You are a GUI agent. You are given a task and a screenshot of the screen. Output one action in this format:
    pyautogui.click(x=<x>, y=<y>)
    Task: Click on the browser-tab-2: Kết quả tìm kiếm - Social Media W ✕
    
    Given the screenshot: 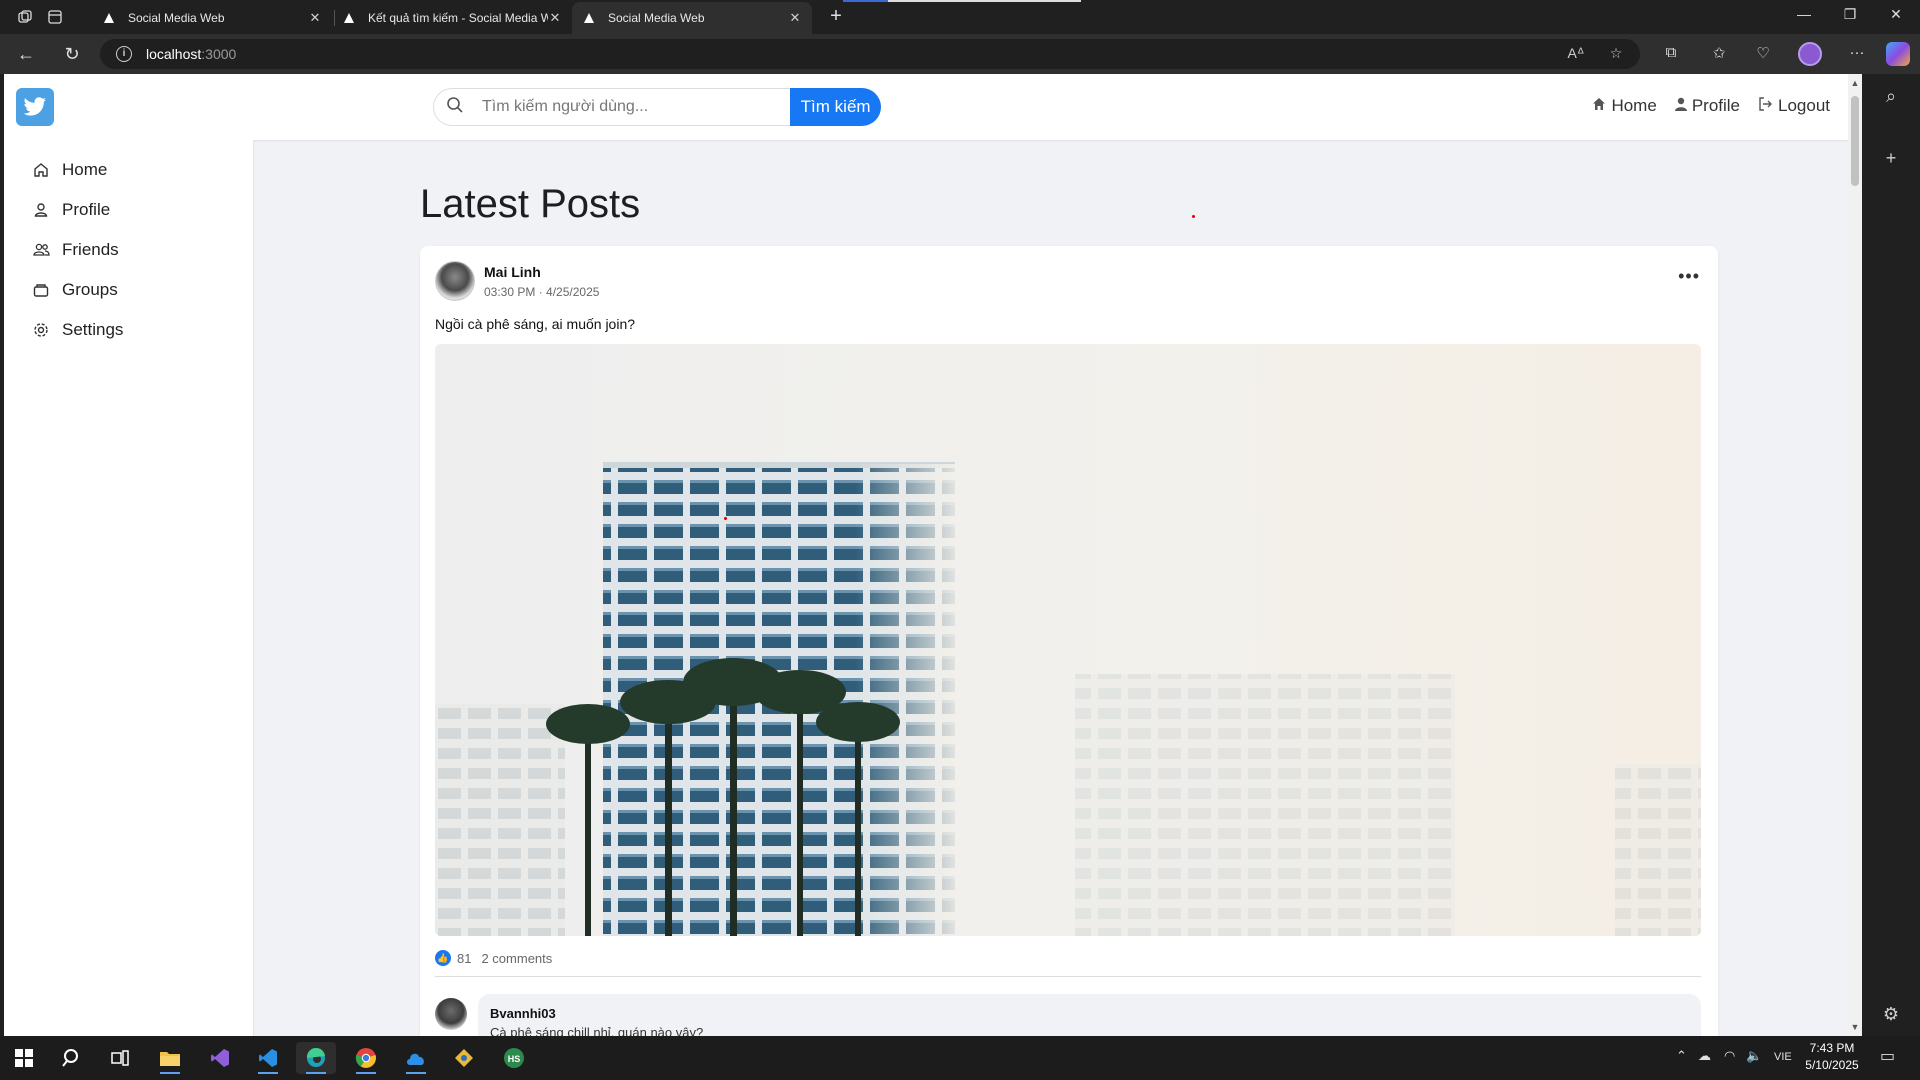 What is the action you would take?
    pyautogui.click(x=452, y=18)
    